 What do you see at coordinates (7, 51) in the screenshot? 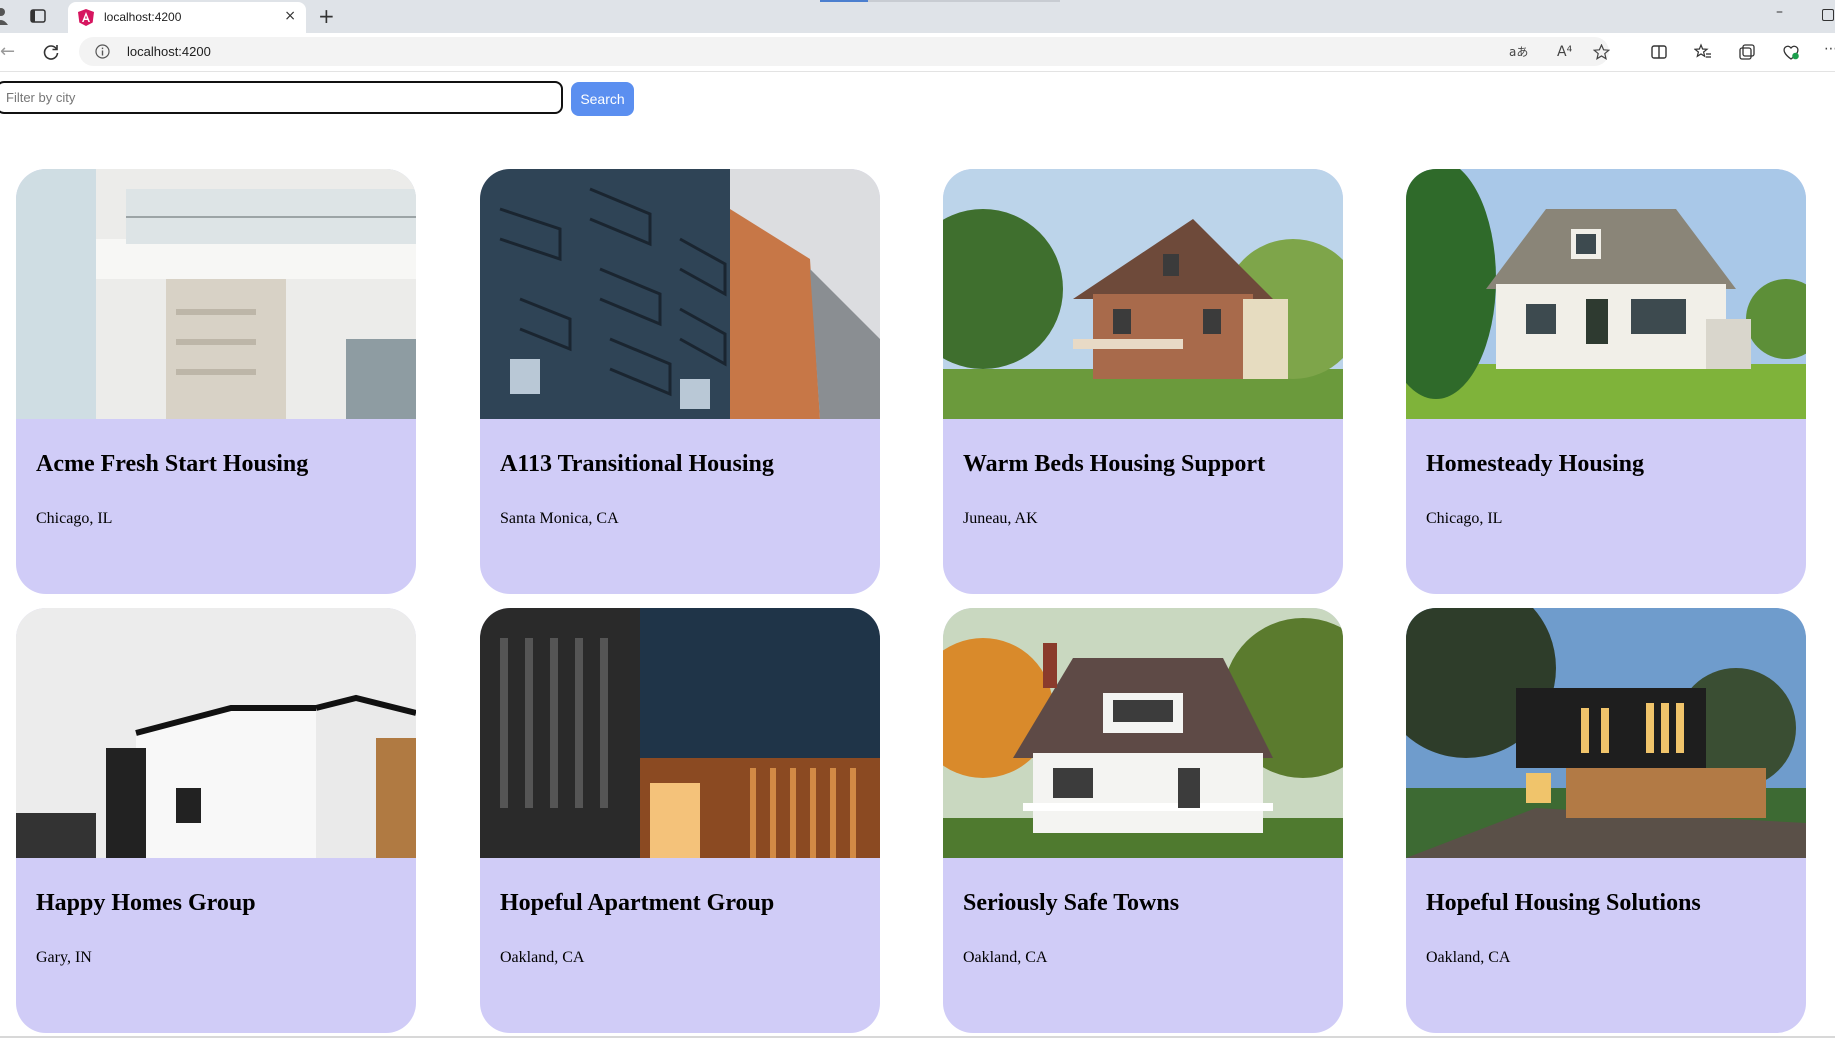
I see `back-arrow-icon: ←` at bounding box center [7, 51].